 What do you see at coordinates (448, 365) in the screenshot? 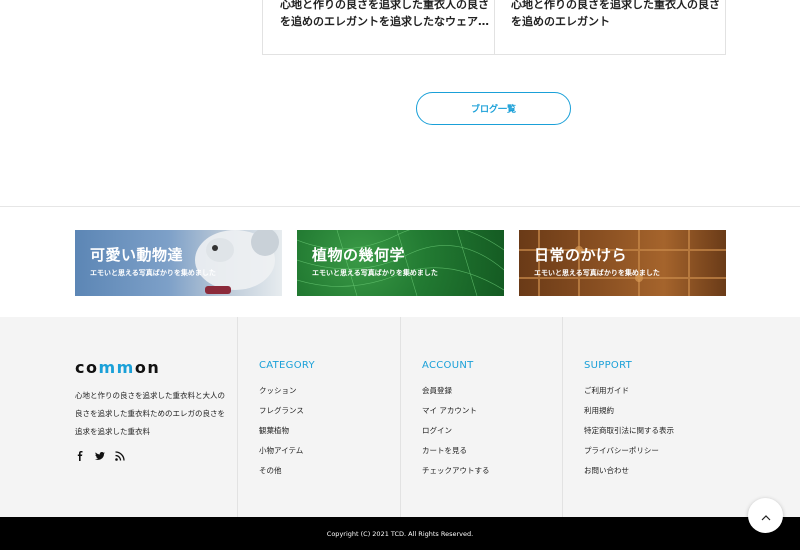
I see `footer-column-heading: ACCOUNT` at bounding box center [448, 365].